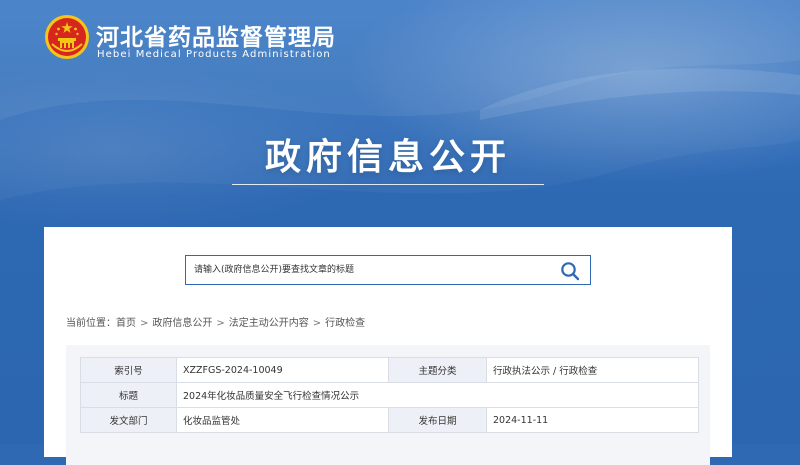 Image resolution: width=800 pixels, height=465 pixels. What do you see at coordinates (128, 420) in the screenshot?
I see `dept-label: 发文部门` at bounding box center [128, 420].